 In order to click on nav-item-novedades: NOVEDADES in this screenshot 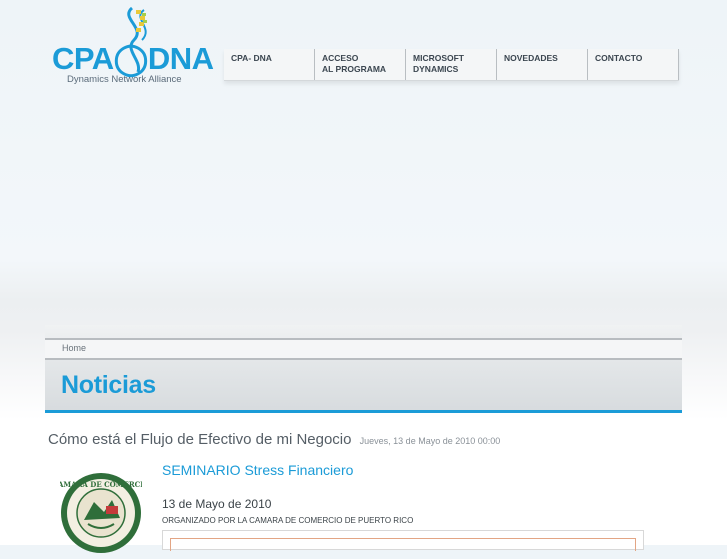, I will do `click(542, 64)`.